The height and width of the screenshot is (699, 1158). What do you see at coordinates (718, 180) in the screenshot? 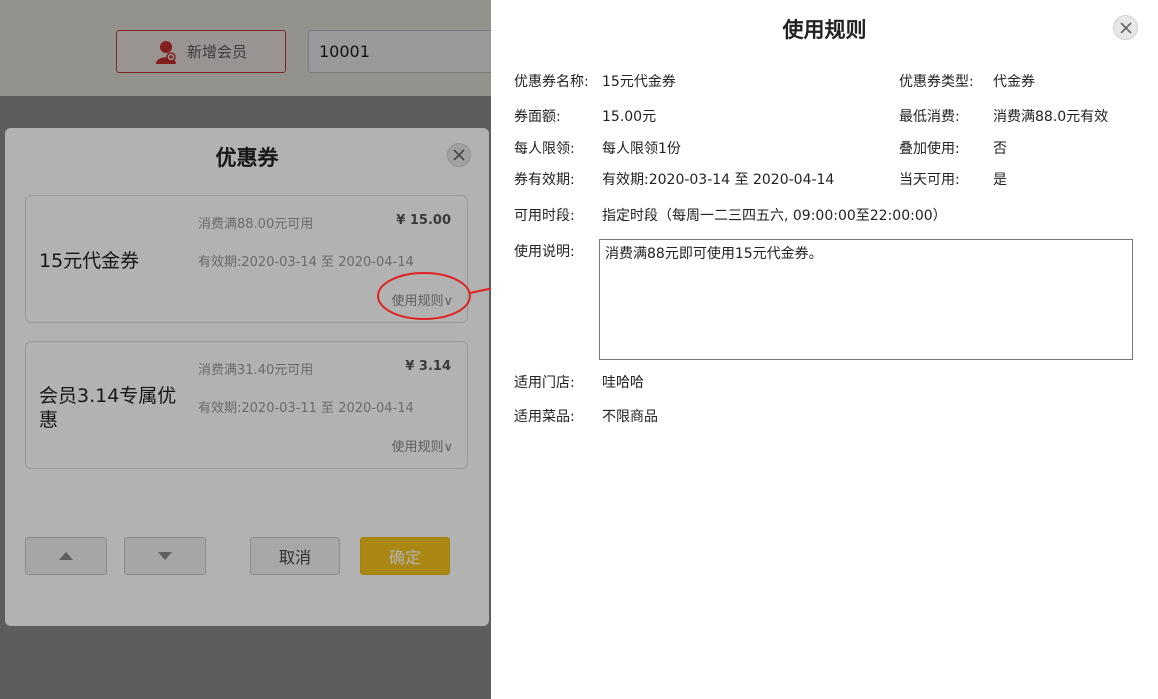
I see `validity-value: 有效期:2020-03-14 至 2020-04-14` at bounding box center [718, 180].